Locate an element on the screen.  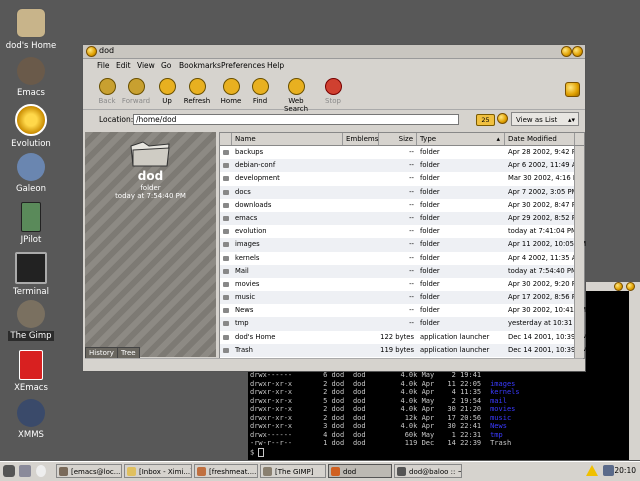
menu-view: View is located at coordinates (146, 65).